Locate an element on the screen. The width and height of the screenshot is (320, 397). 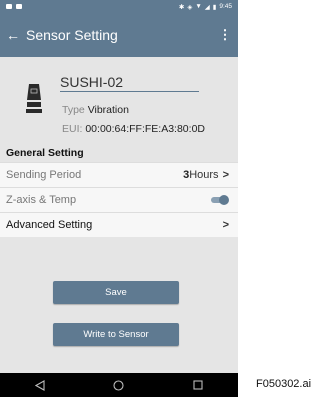
save-button: Save is located at coordinates (116, 292).